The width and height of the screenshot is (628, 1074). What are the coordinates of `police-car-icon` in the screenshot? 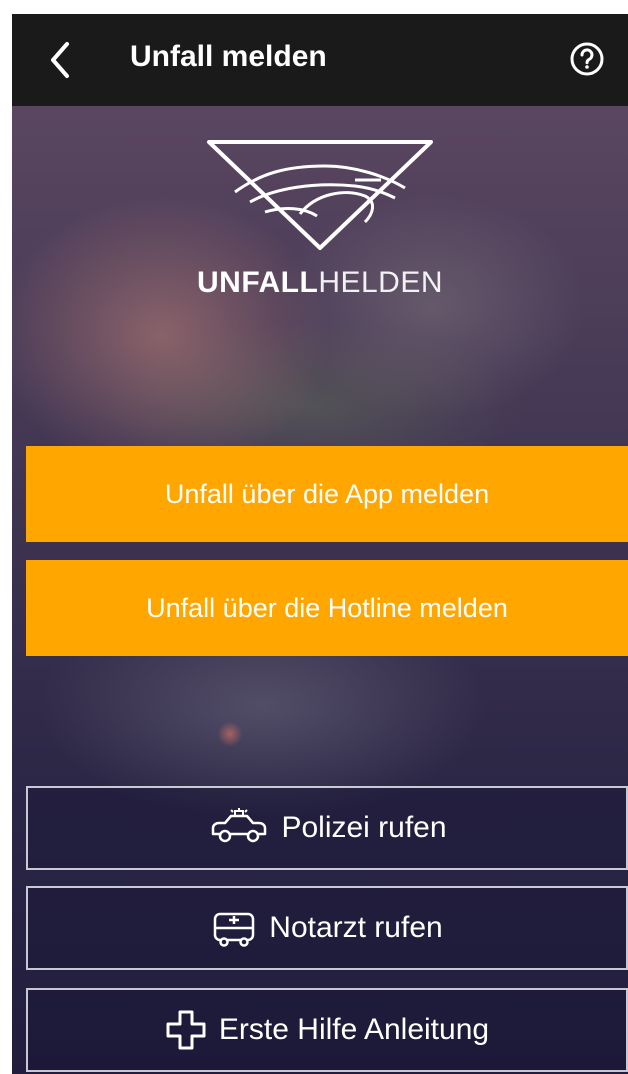 It's located at (238, 828).